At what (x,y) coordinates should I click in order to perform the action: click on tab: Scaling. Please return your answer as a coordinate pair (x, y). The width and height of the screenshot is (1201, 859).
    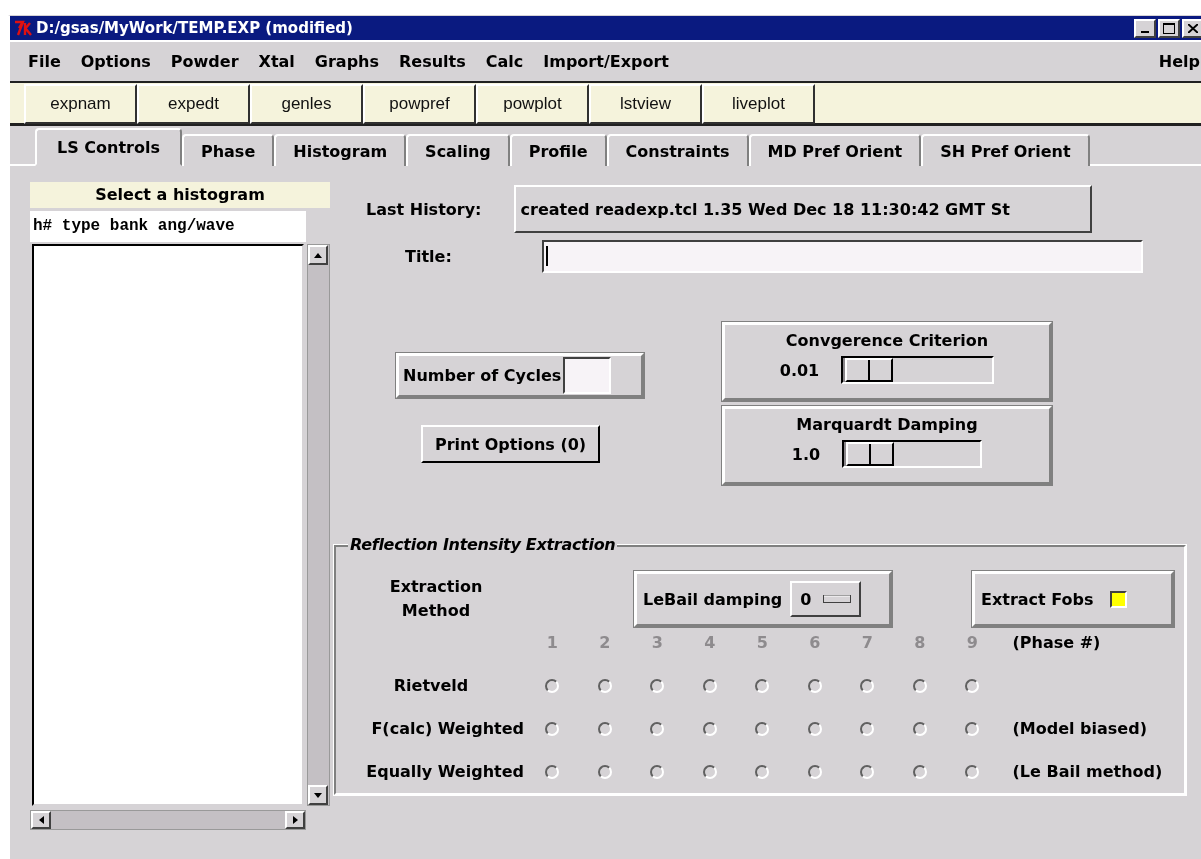
    Looking at the image, I should click on (458, 150).